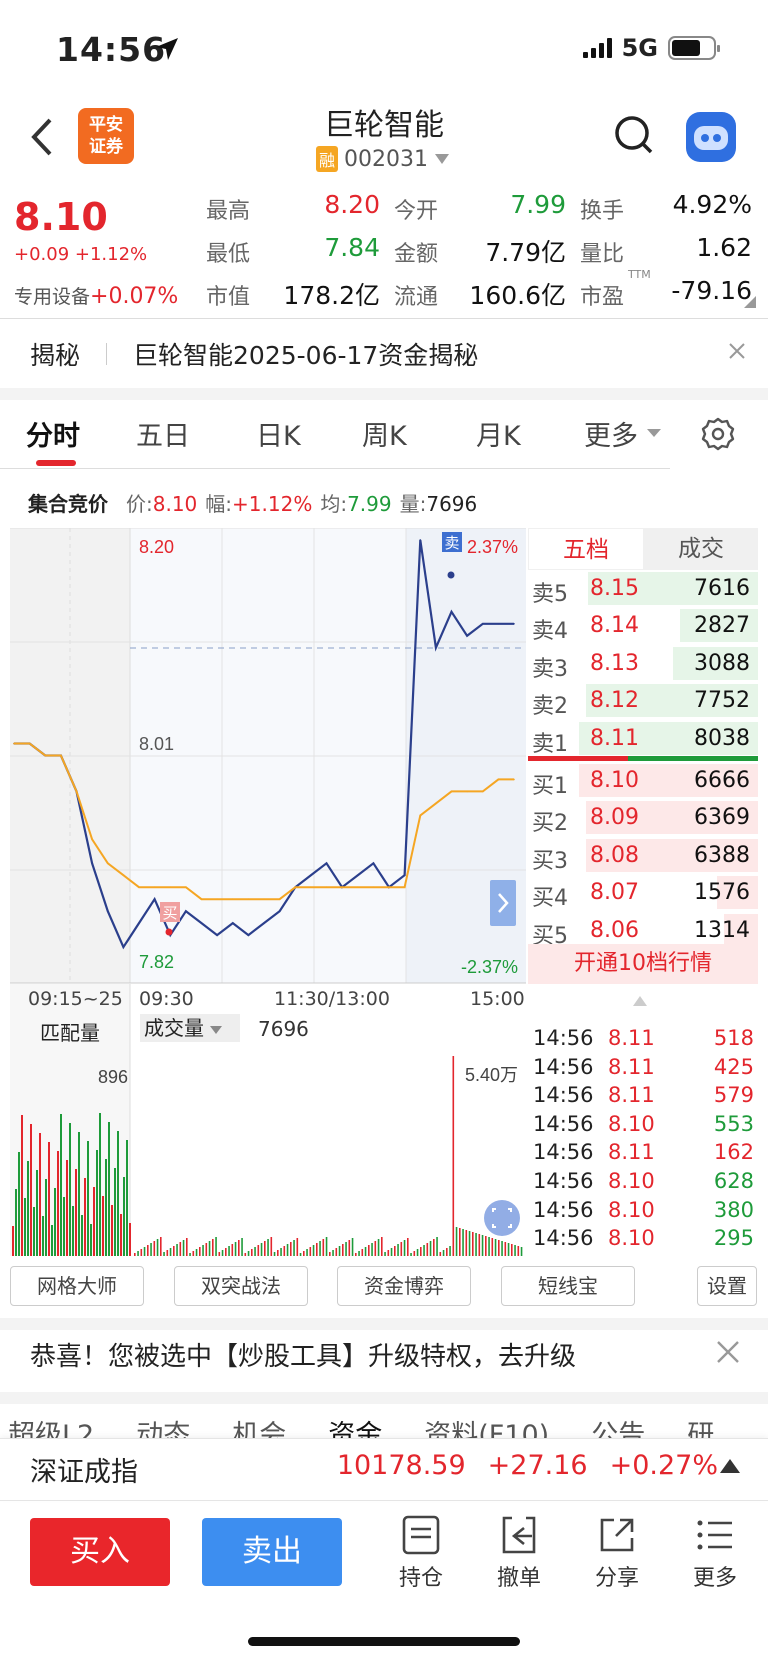 This screenshot has height=1663, width=768. What do you see at coordinates (404, 1286) in the screenshot?
I see `tool-button-2: 资金博弈` at bounding box center [404, 1286].